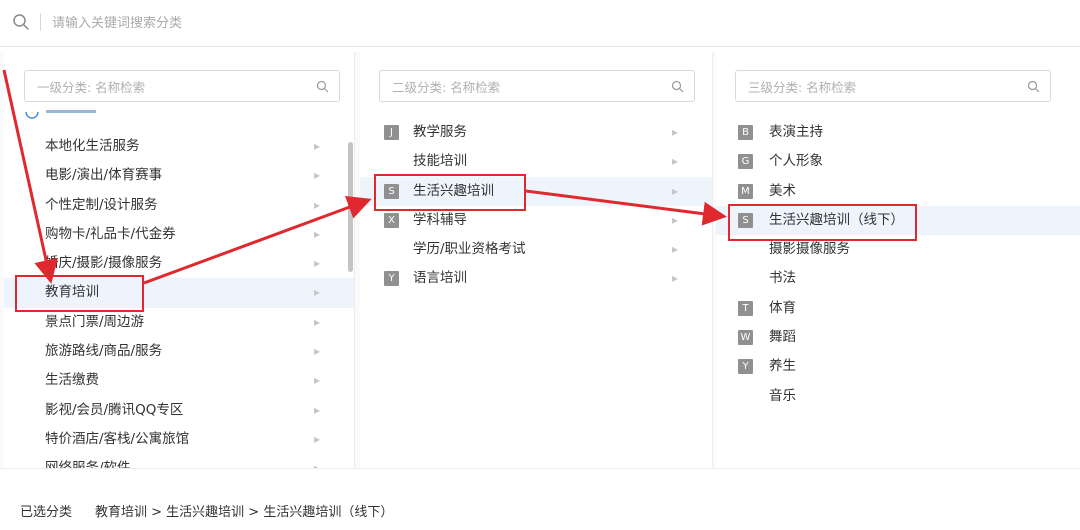  Describe the element at coordinates (898, 278) in the screenshot. I see `level3-item: 书法` at that location.